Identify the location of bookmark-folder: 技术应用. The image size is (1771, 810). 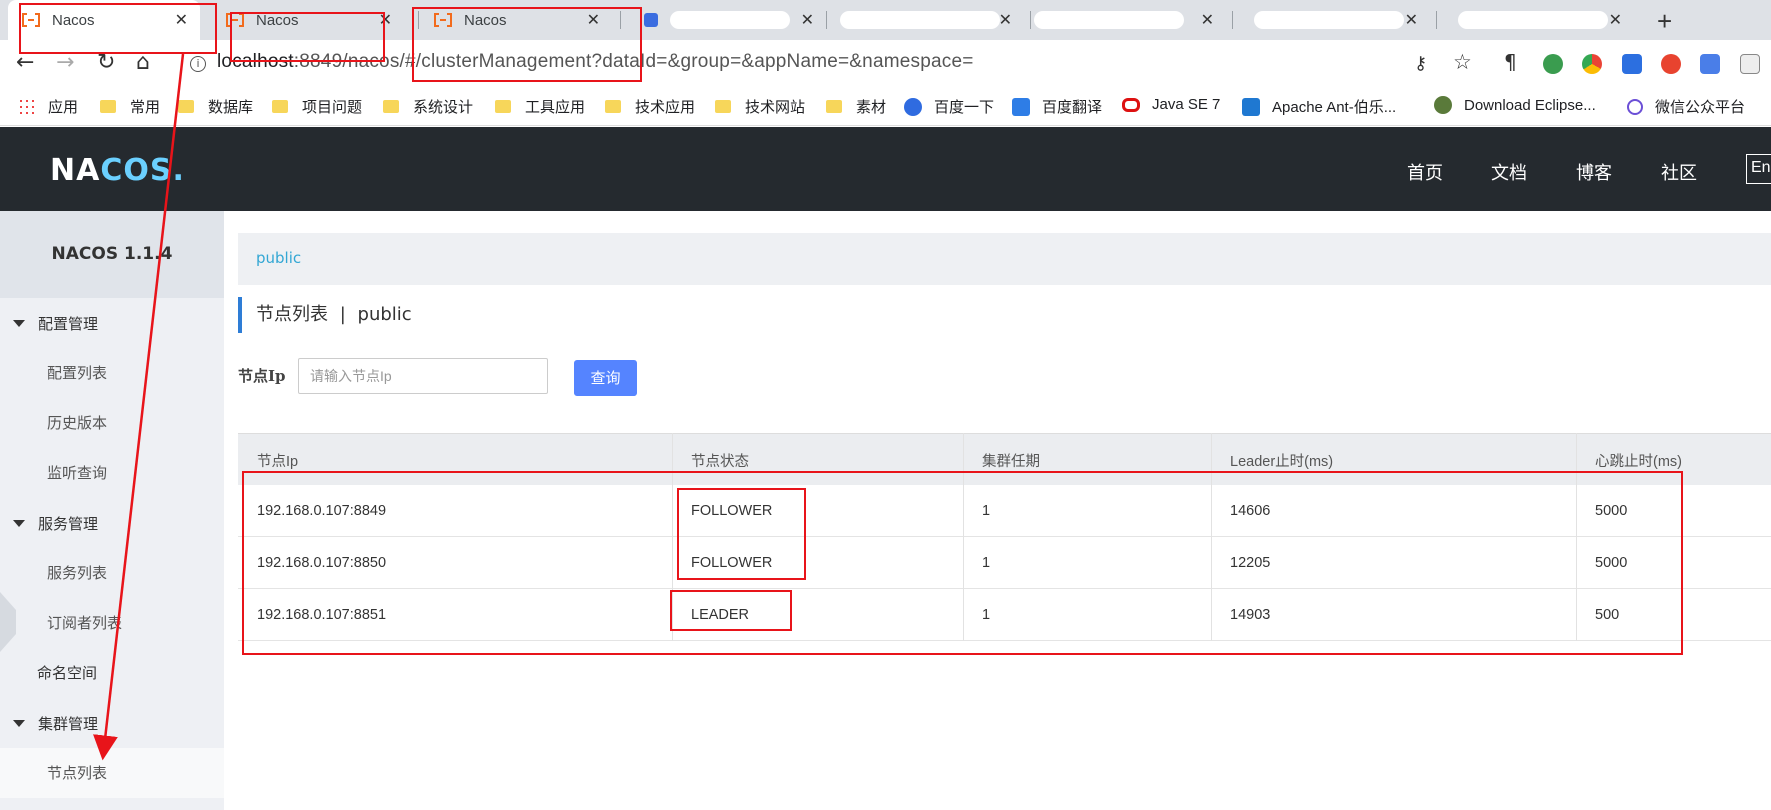
(650, 106).